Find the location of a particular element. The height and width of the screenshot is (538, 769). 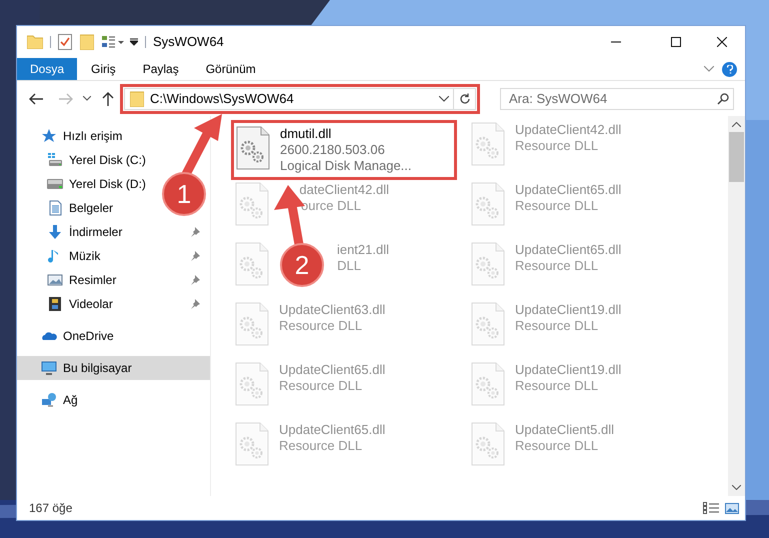

back-arrow-icon is located at coordinates (36, 98).